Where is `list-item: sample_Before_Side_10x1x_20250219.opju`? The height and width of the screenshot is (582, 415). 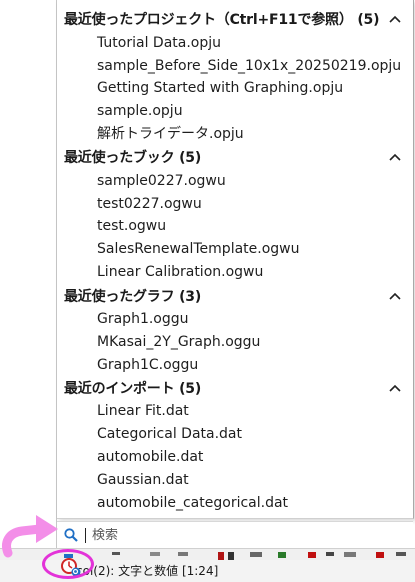
list-item: sample_Before_Side_10x1x_20250219.opju is located at coordinates (249, 66).